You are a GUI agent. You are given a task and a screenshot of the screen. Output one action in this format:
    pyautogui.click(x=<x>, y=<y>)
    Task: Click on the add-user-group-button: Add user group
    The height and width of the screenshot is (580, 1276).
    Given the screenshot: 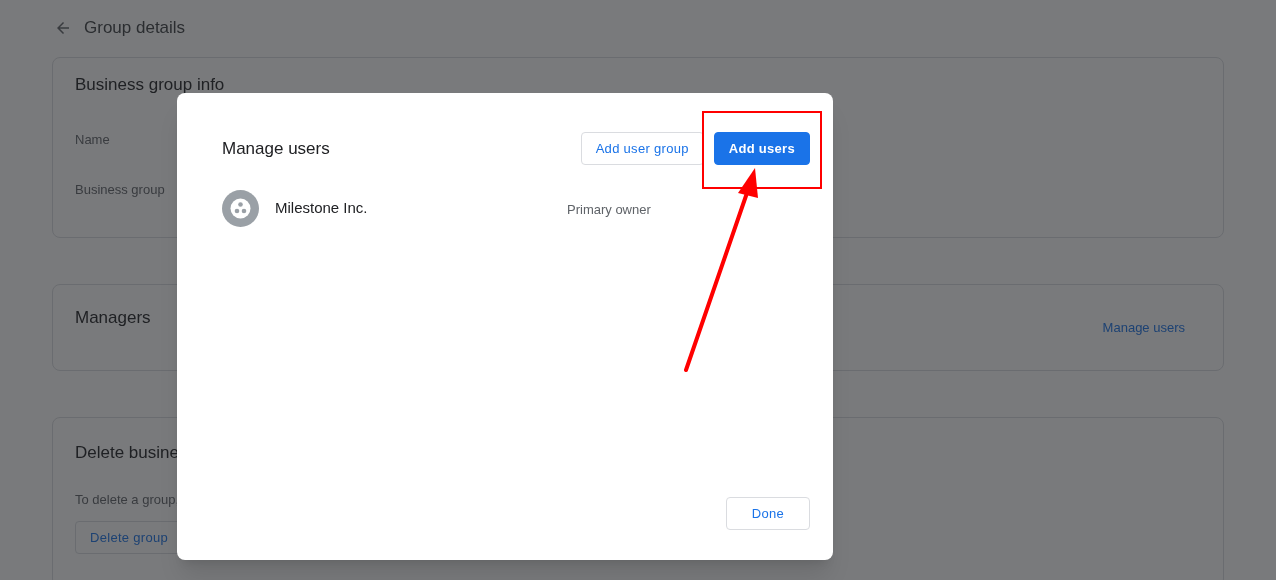 What is the action you would take?
    pyautogui.click(x=642, y=148)
    